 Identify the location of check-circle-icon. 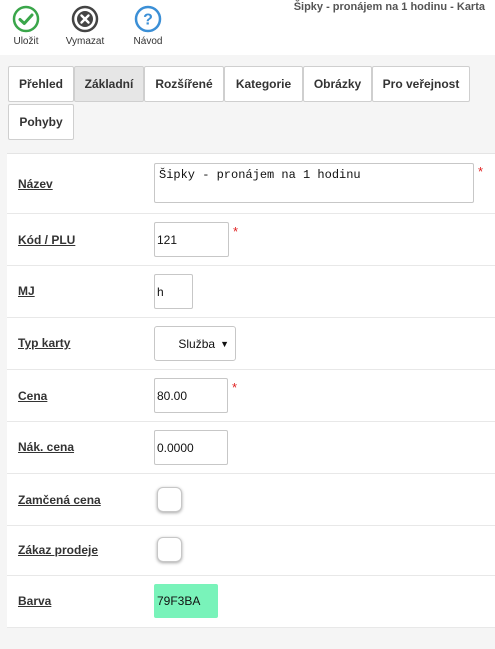
(26, 19).